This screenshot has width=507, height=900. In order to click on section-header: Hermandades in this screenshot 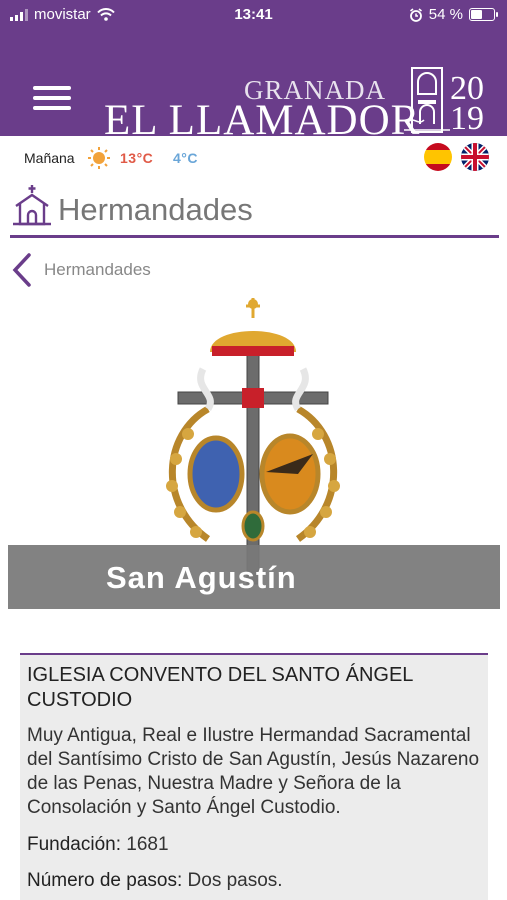, I will do `click(254, 210)`.